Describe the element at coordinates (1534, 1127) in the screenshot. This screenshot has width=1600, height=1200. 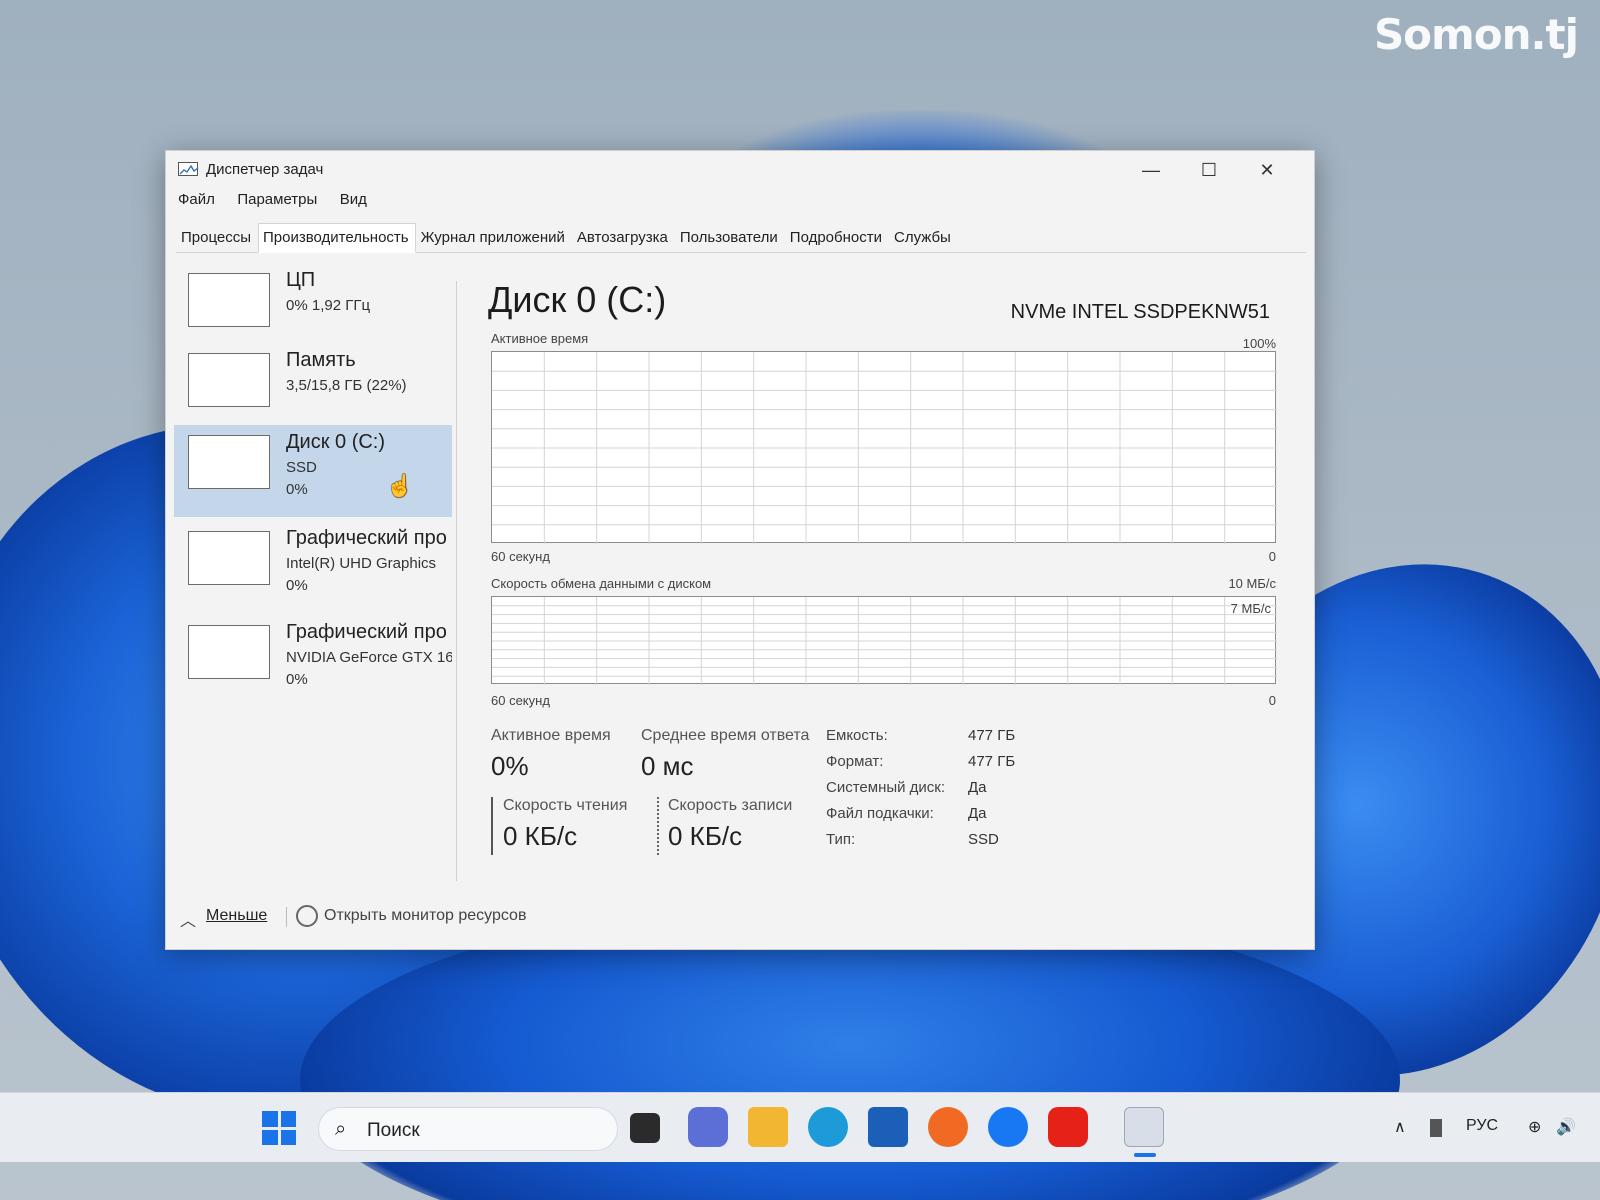
I see `network-icon: ⊕` at that location.